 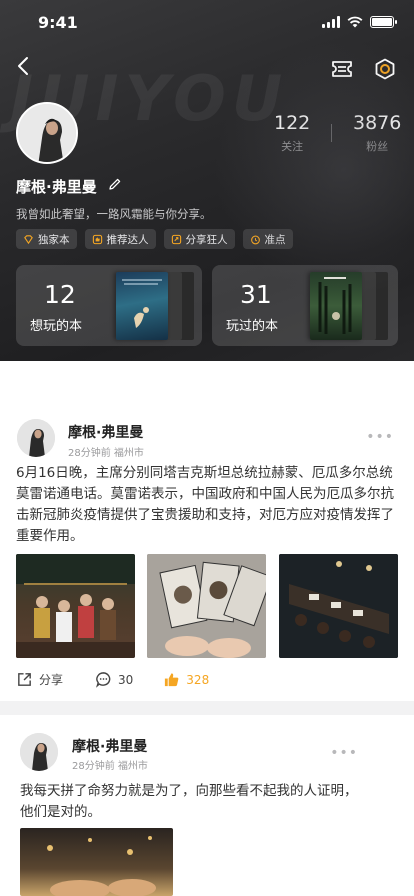 What do you see at coordinates (255, 239) in the screenshot?
I see `clock-icon` at bounding box center [255, 239].